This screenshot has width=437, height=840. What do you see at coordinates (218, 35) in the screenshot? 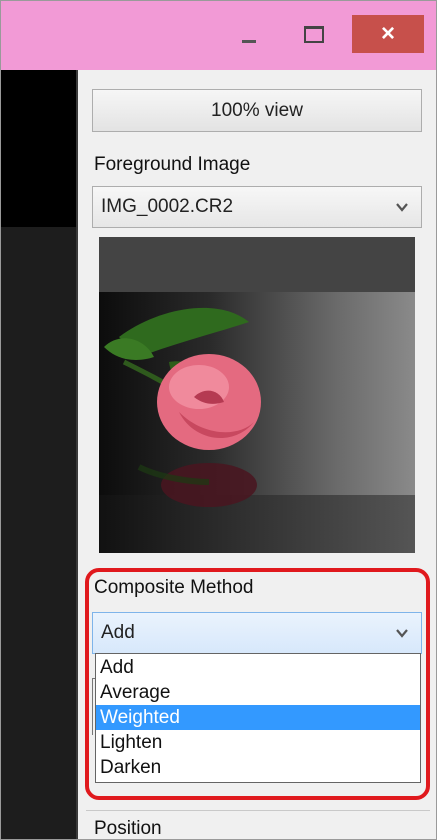
I see `title-bar: ×` at bounding box center [218, 35].